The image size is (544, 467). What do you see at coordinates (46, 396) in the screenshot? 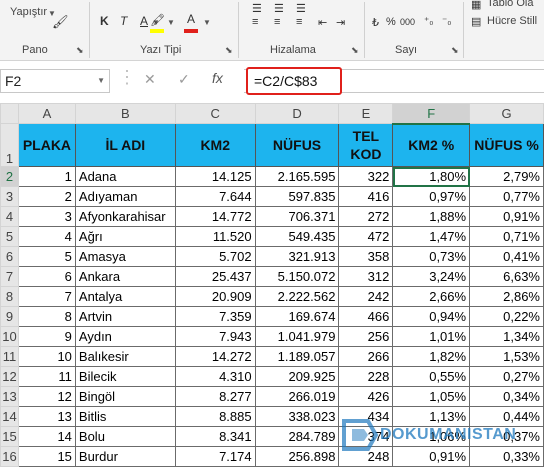
I see `cell-plaka: 12` at bounding box center [46, 396].